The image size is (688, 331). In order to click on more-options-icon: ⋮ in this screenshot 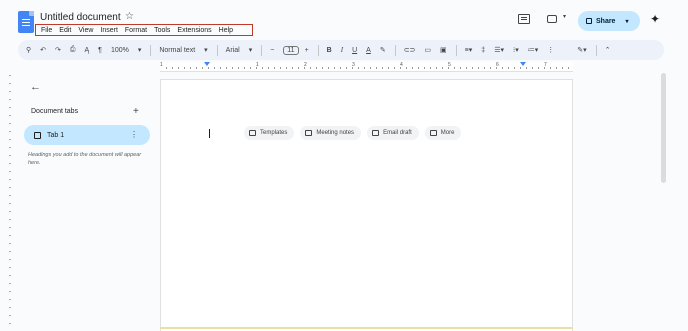, I will do `click(550, 50)`.